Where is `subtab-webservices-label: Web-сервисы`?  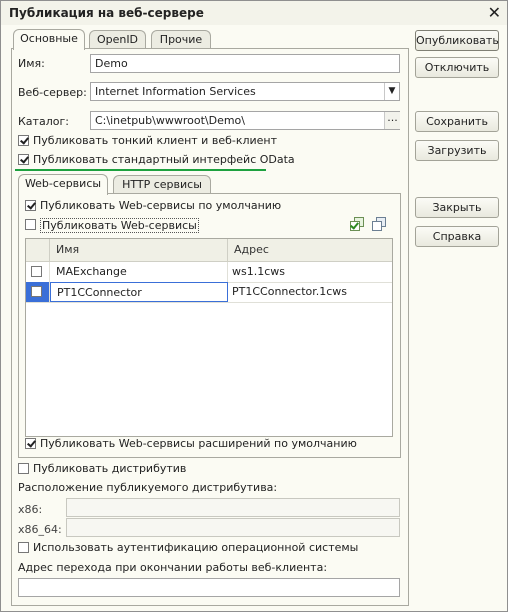 subtab-webservices-label: Web-сервисы is located at coordinates (63, 183).